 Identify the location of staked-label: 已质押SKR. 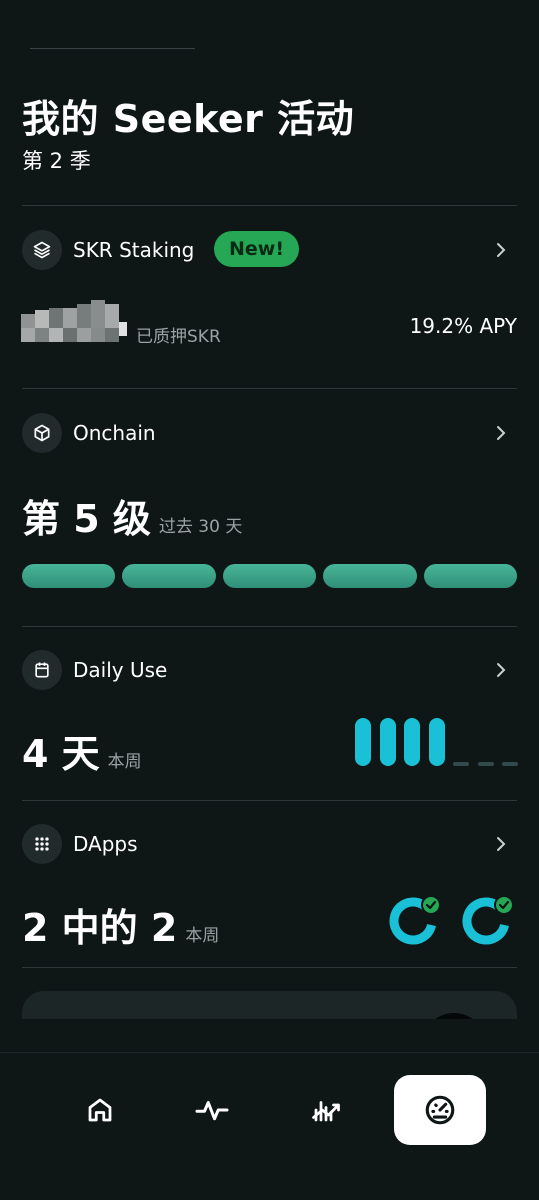
(178, 337).